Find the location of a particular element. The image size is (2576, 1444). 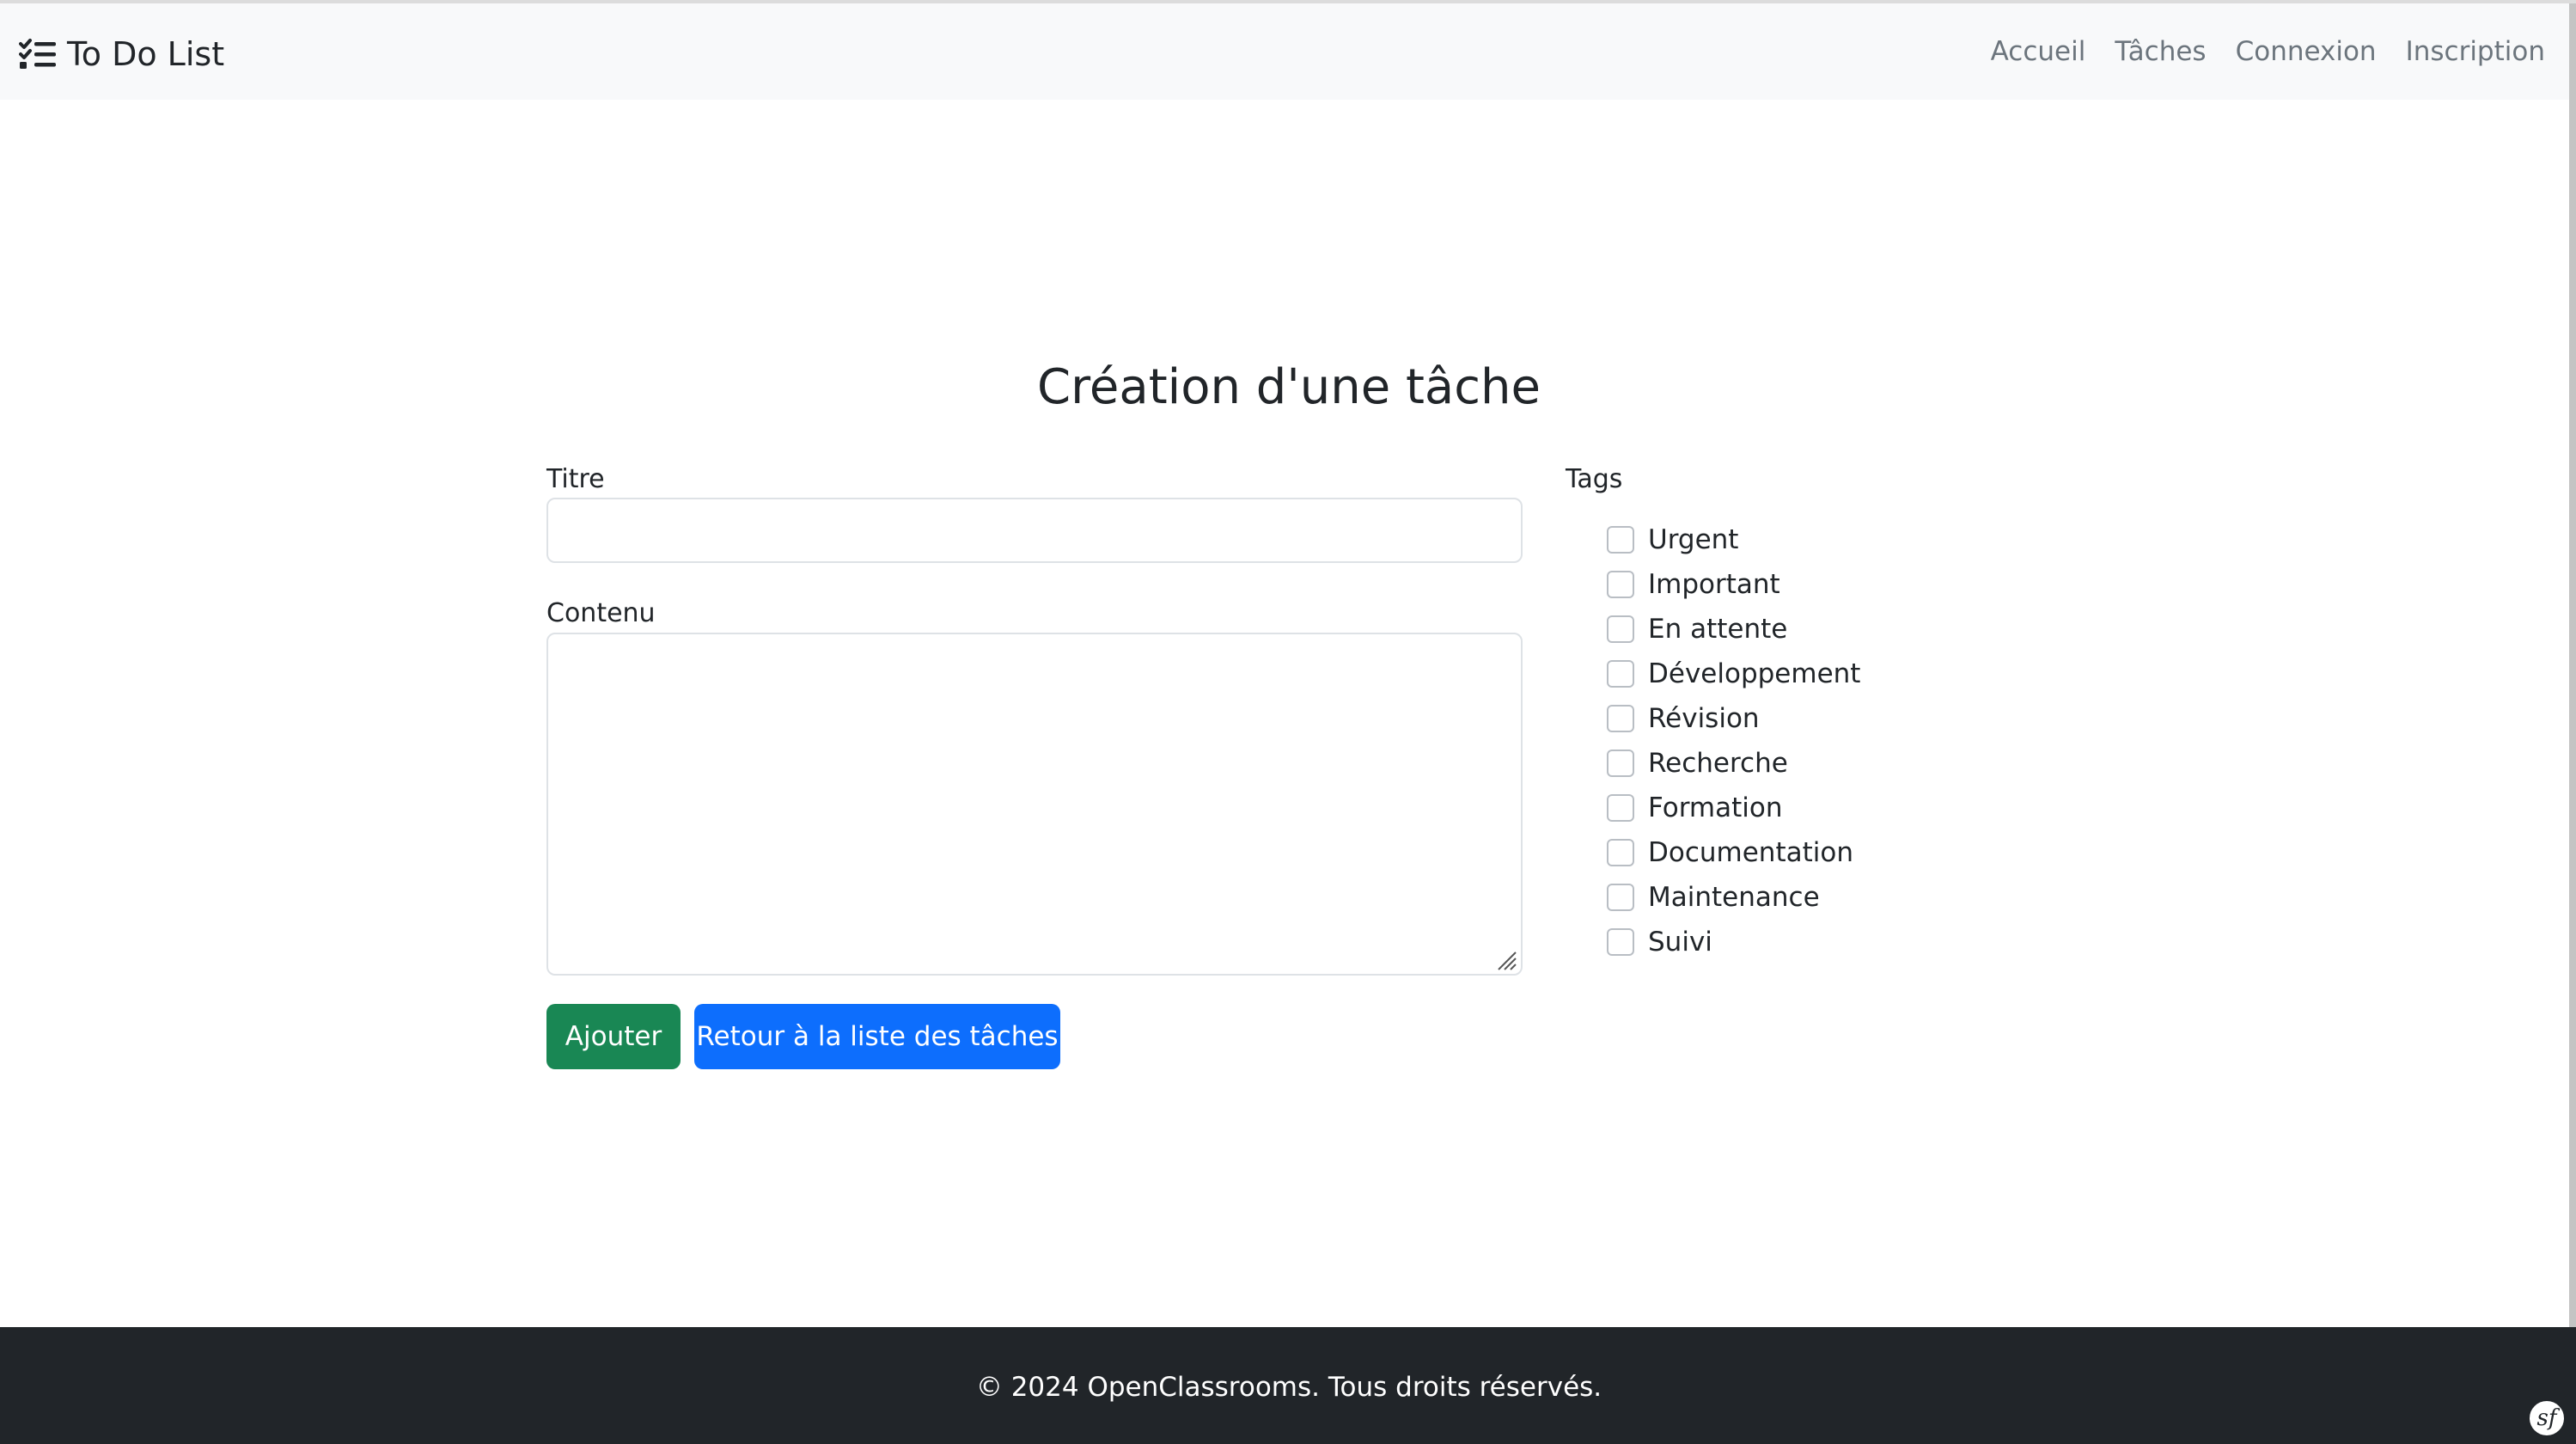

tag-item-en-attente: En attente is located at coordinates (1733, 629).